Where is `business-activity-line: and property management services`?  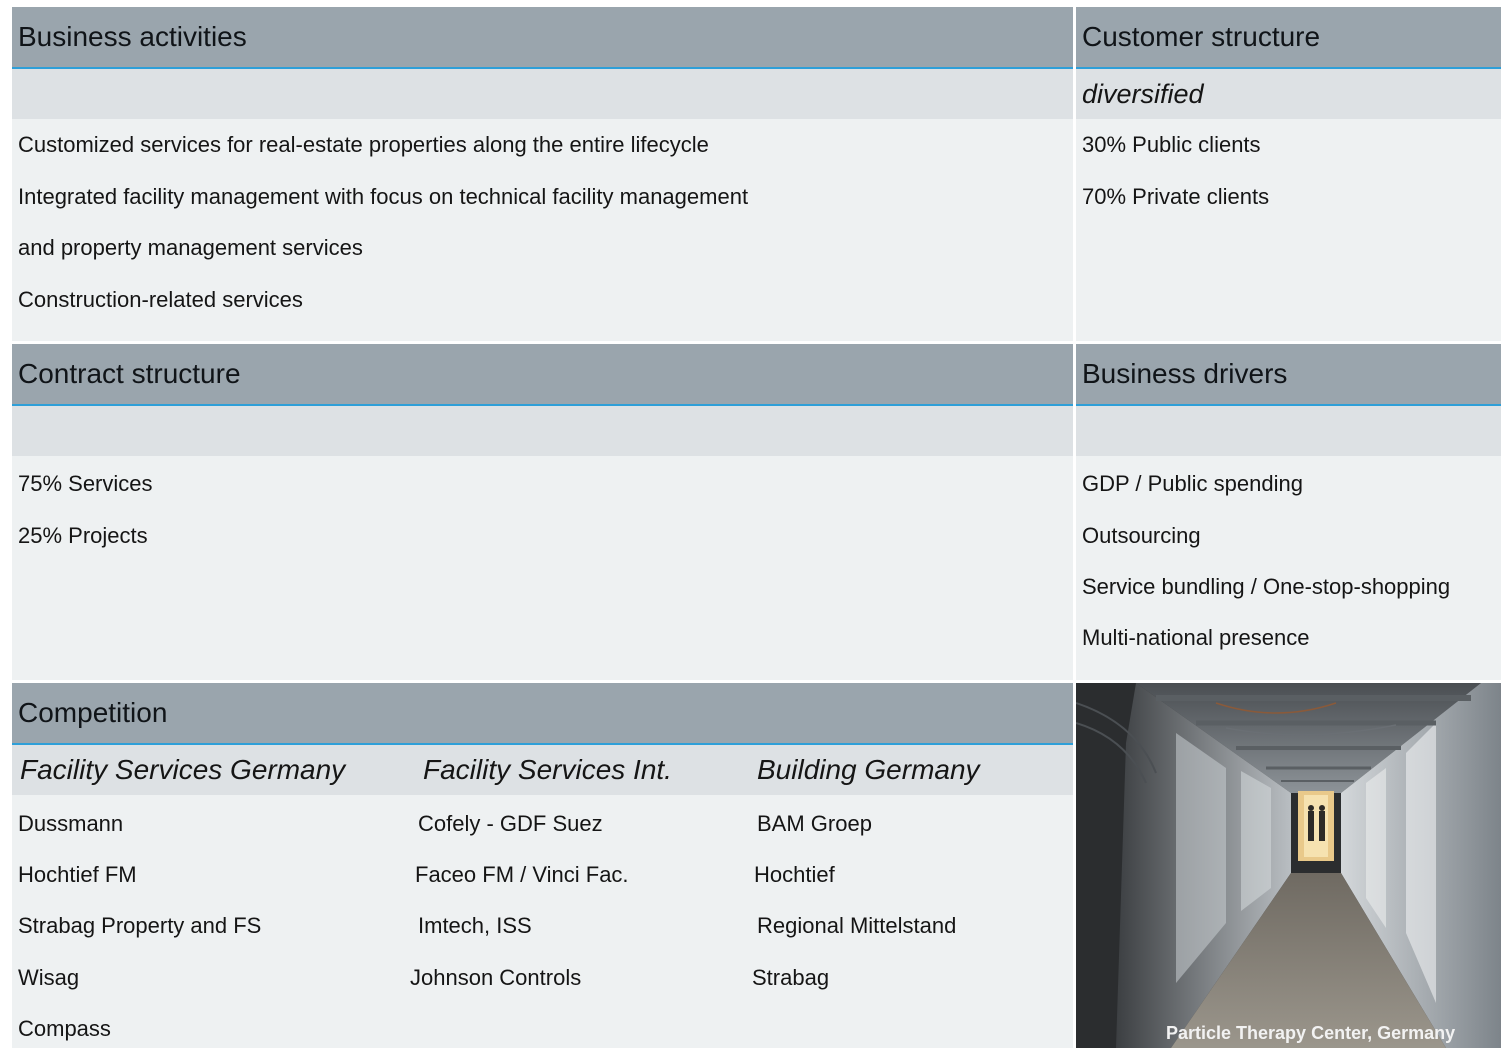 business-activity-line: and property management services is located at coordinates (190, 247).